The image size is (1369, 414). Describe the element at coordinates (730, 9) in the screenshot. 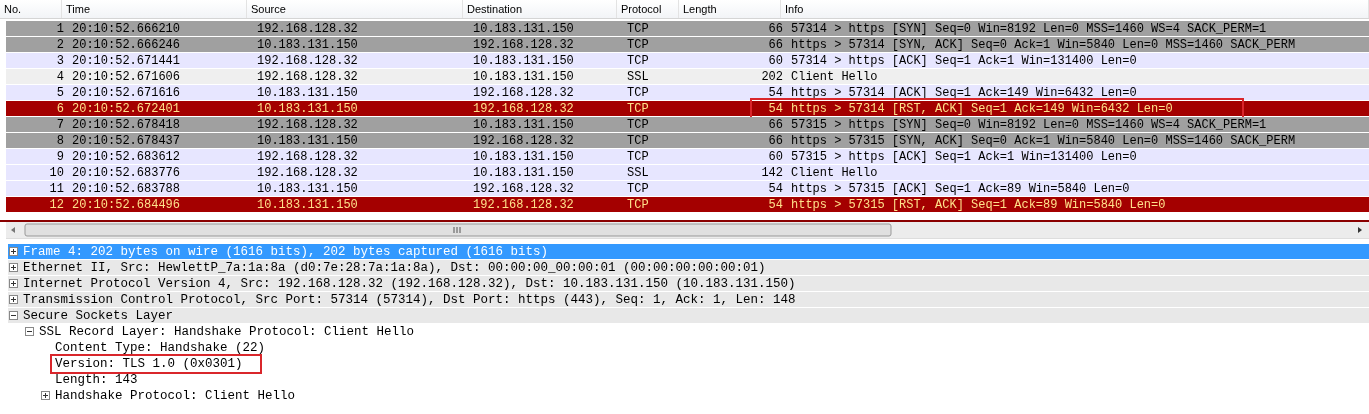

I see `column-header: Length` at that location.